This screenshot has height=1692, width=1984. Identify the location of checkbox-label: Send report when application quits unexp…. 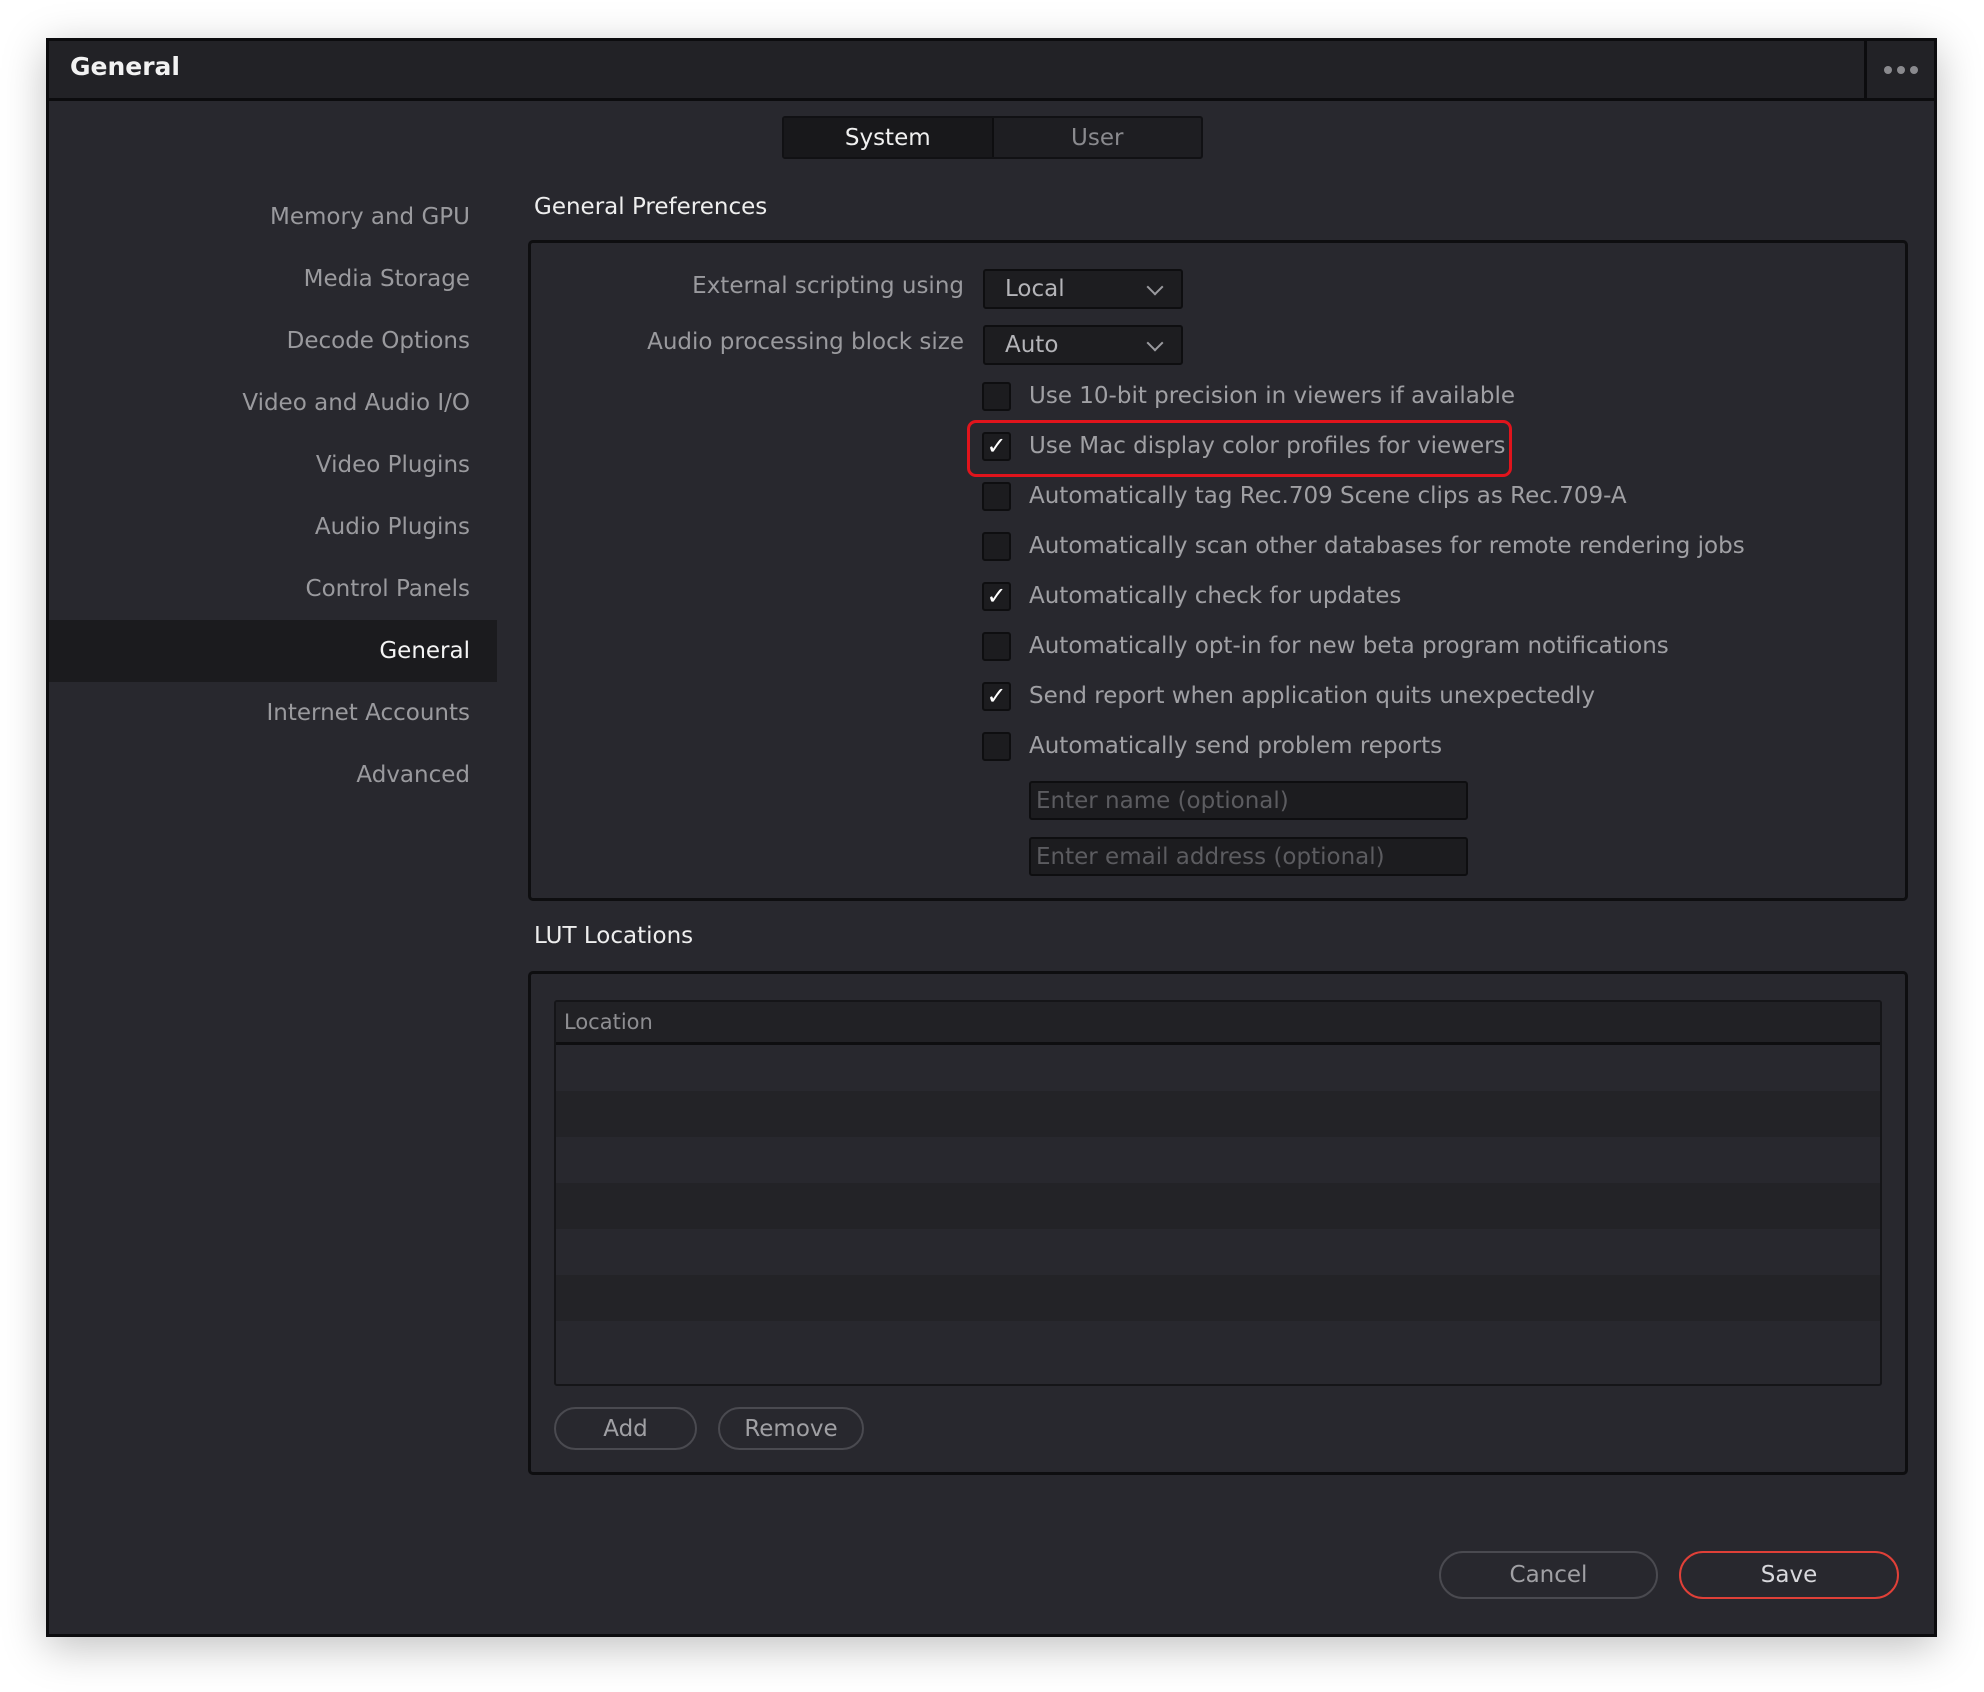
(1312, 696).